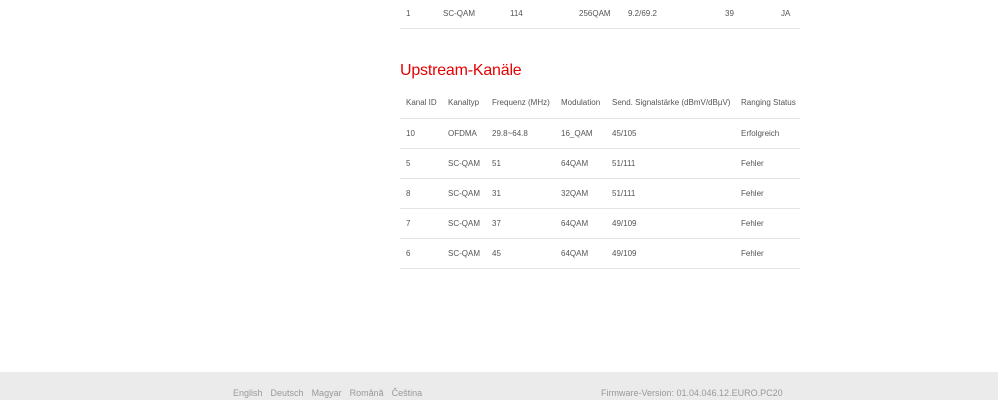 This screenshot has height=400, width=998. I want to click on cell: 51, so click(496, 163).